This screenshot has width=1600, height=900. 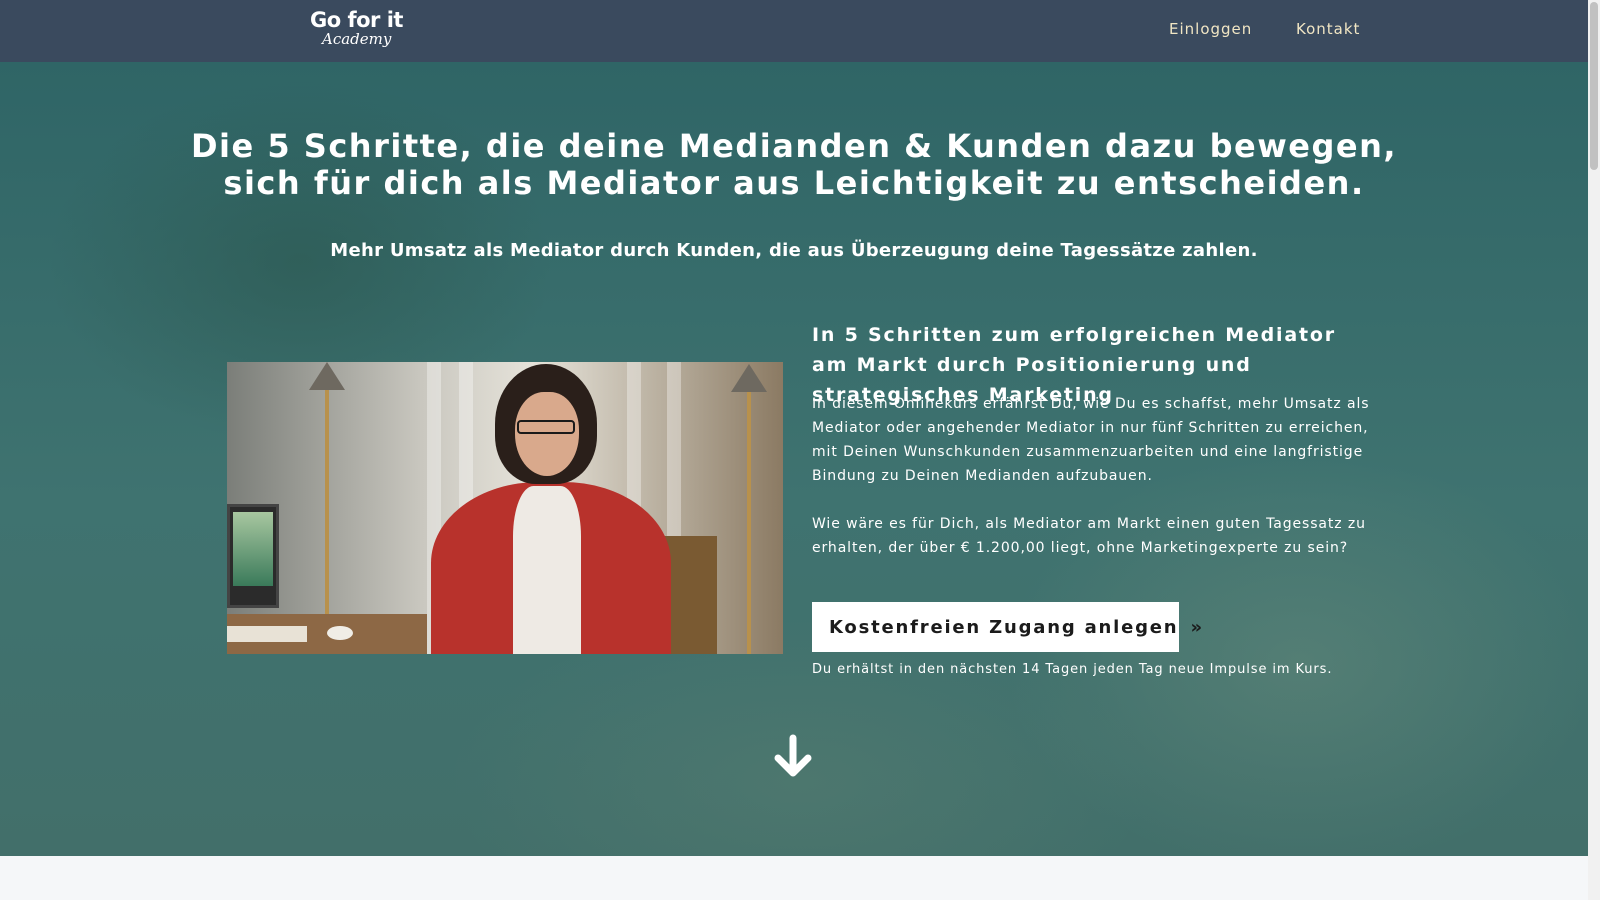 What do you see at coordinates (1210, 29) in the screenshot?
I see `nav-link-login: Einloggen` at bounding box center [1210, 29].